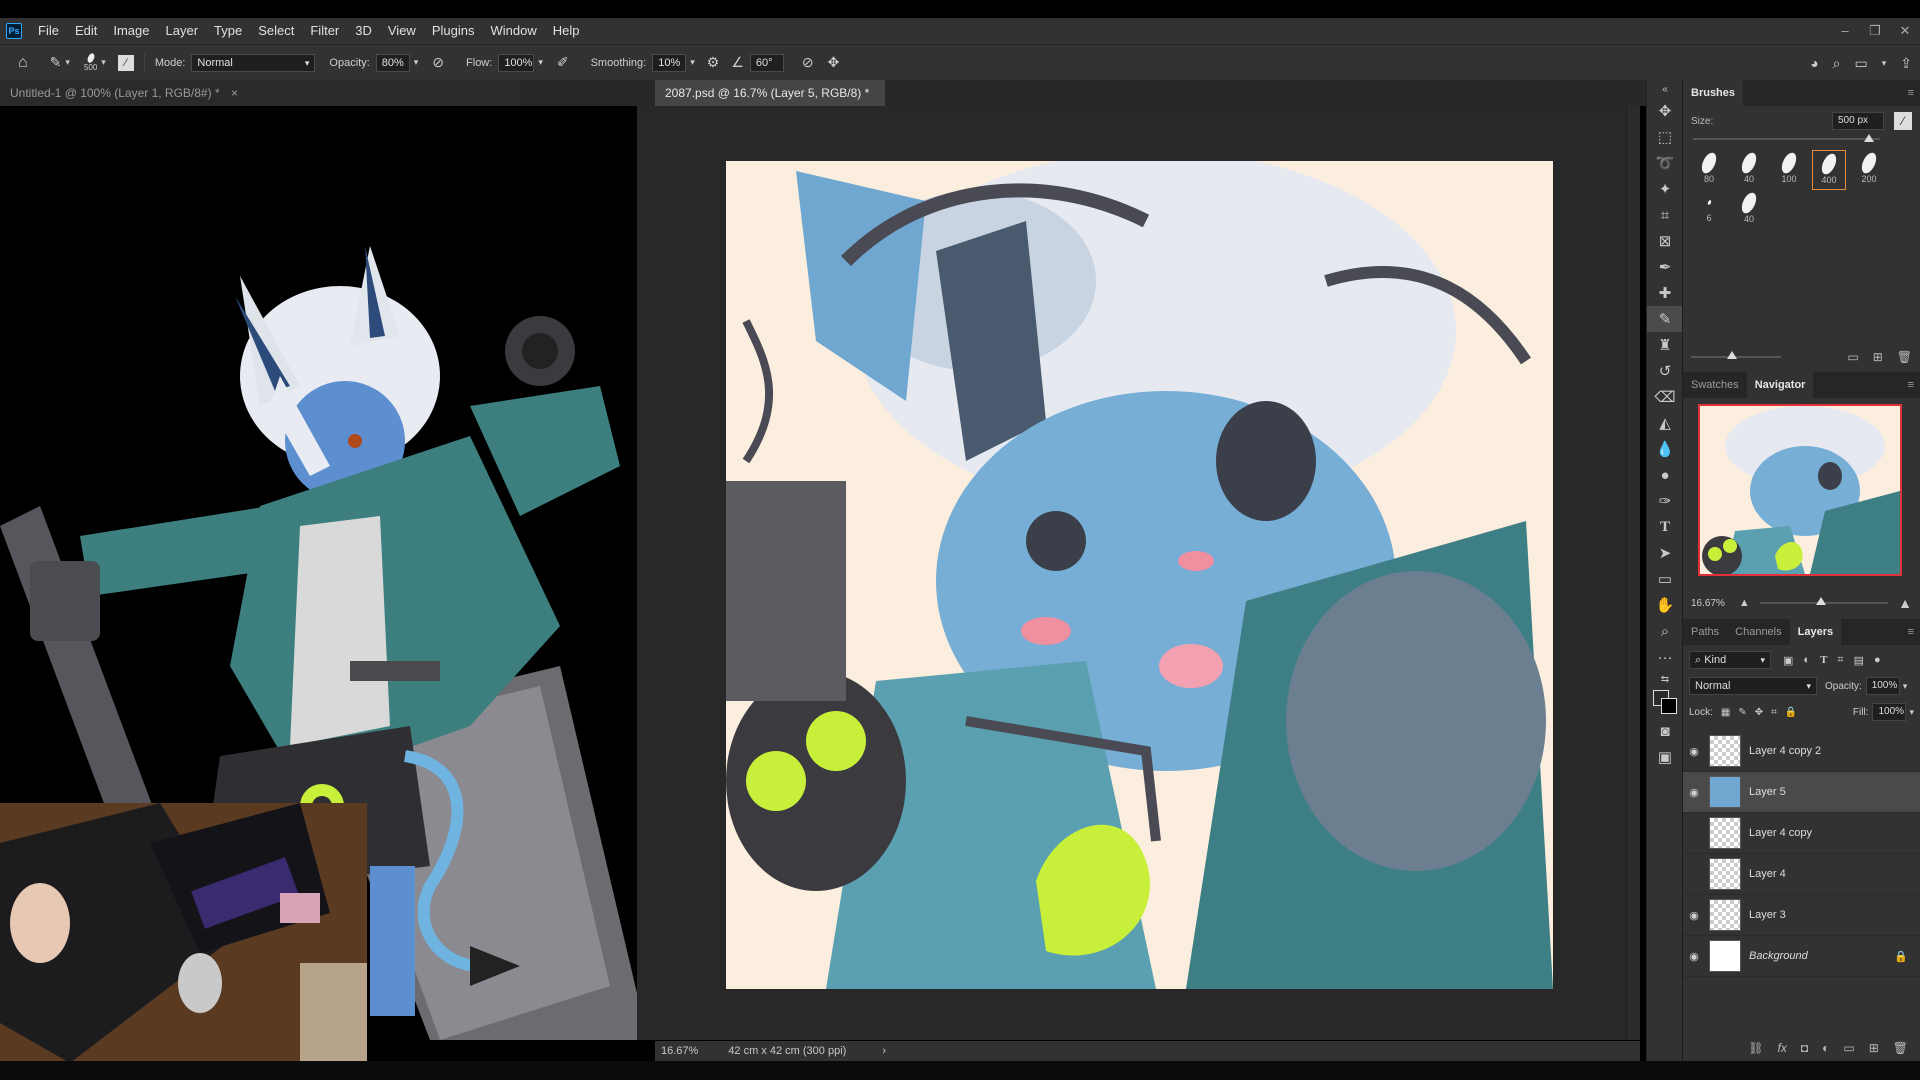 This screenshot has height=1080, width=1920. I want to click on size-slider, so click(1786, 138).